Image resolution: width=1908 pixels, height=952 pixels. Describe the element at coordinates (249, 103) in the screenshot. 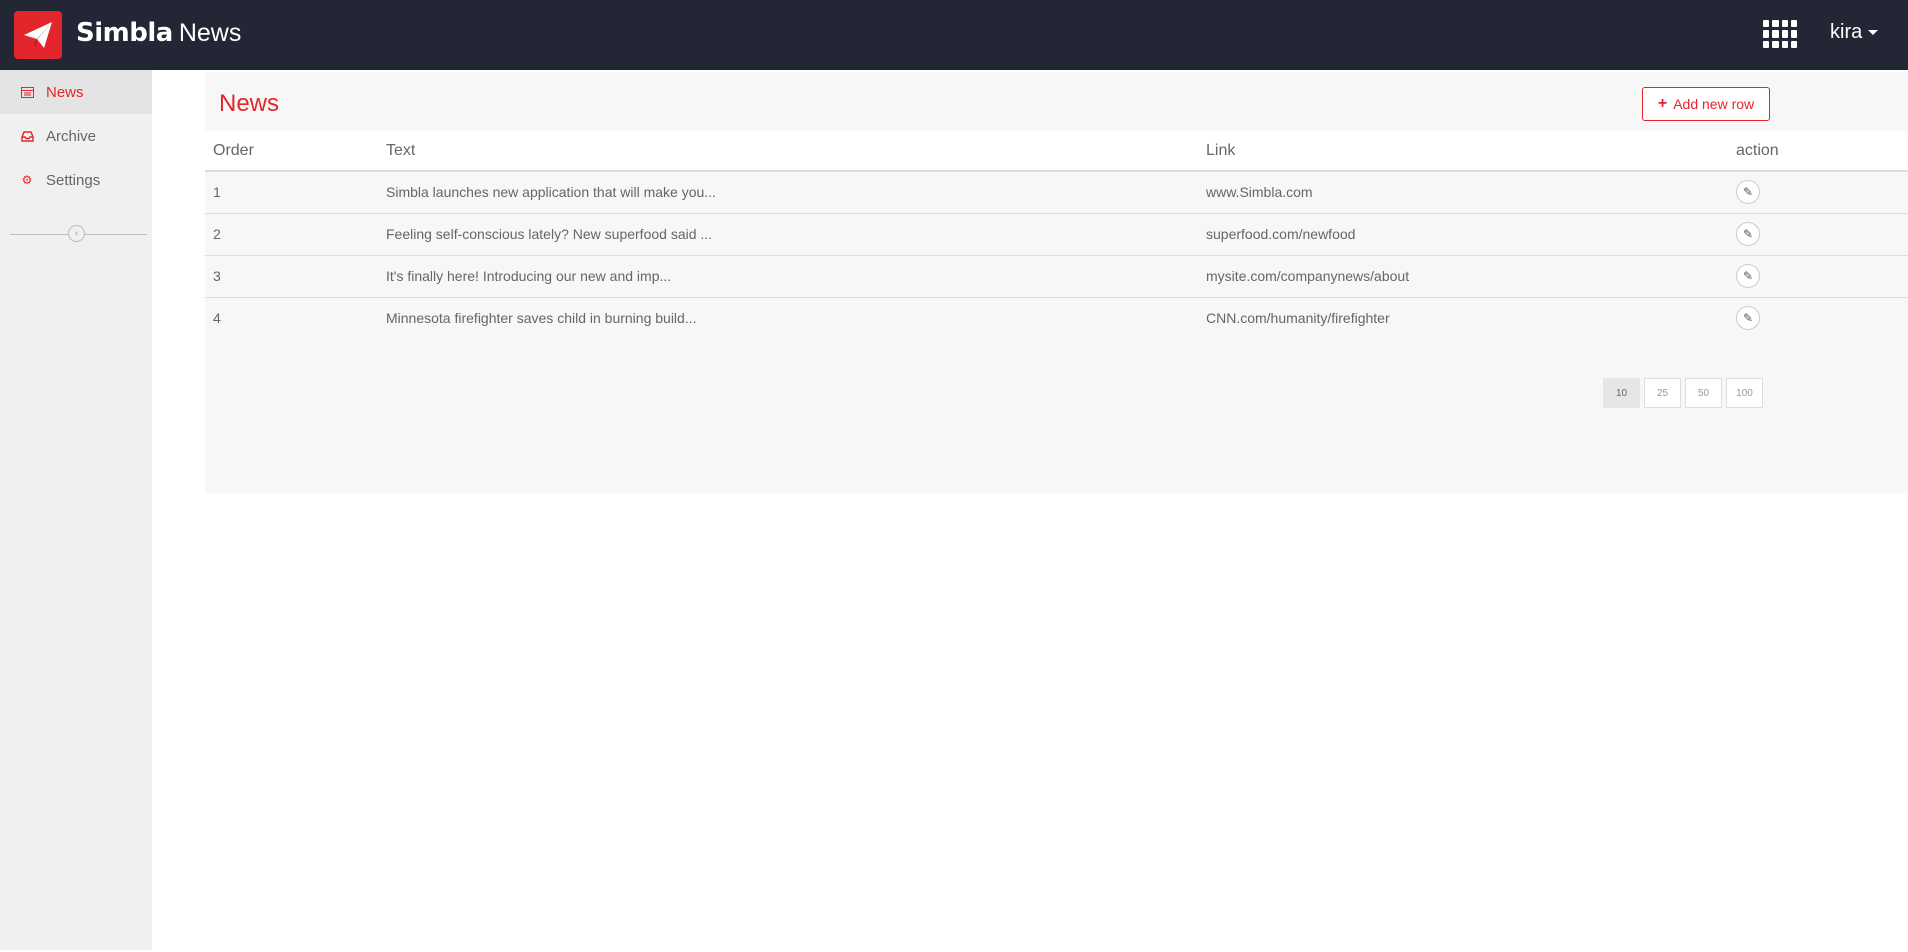

I see `page-title: News` at that location.